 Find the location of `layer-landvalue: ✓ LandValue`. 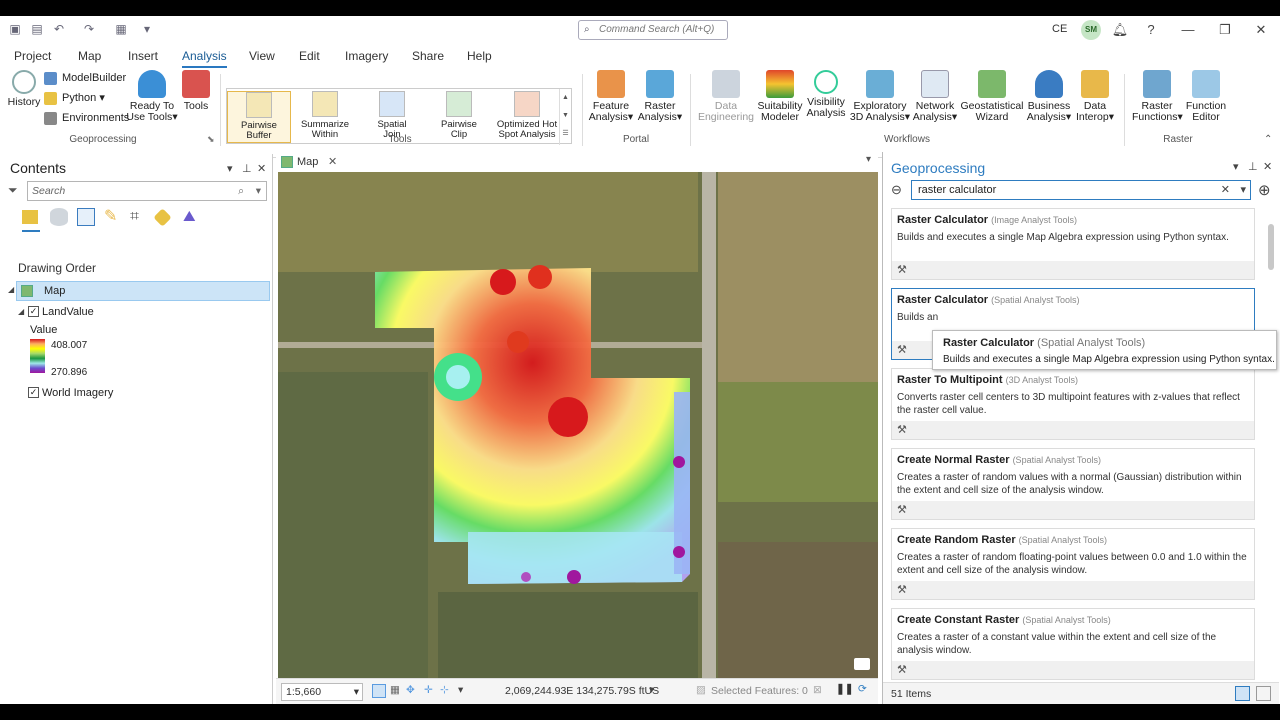

layer-landvalue: ✓ LandValue is located at coordinates (61, 312).